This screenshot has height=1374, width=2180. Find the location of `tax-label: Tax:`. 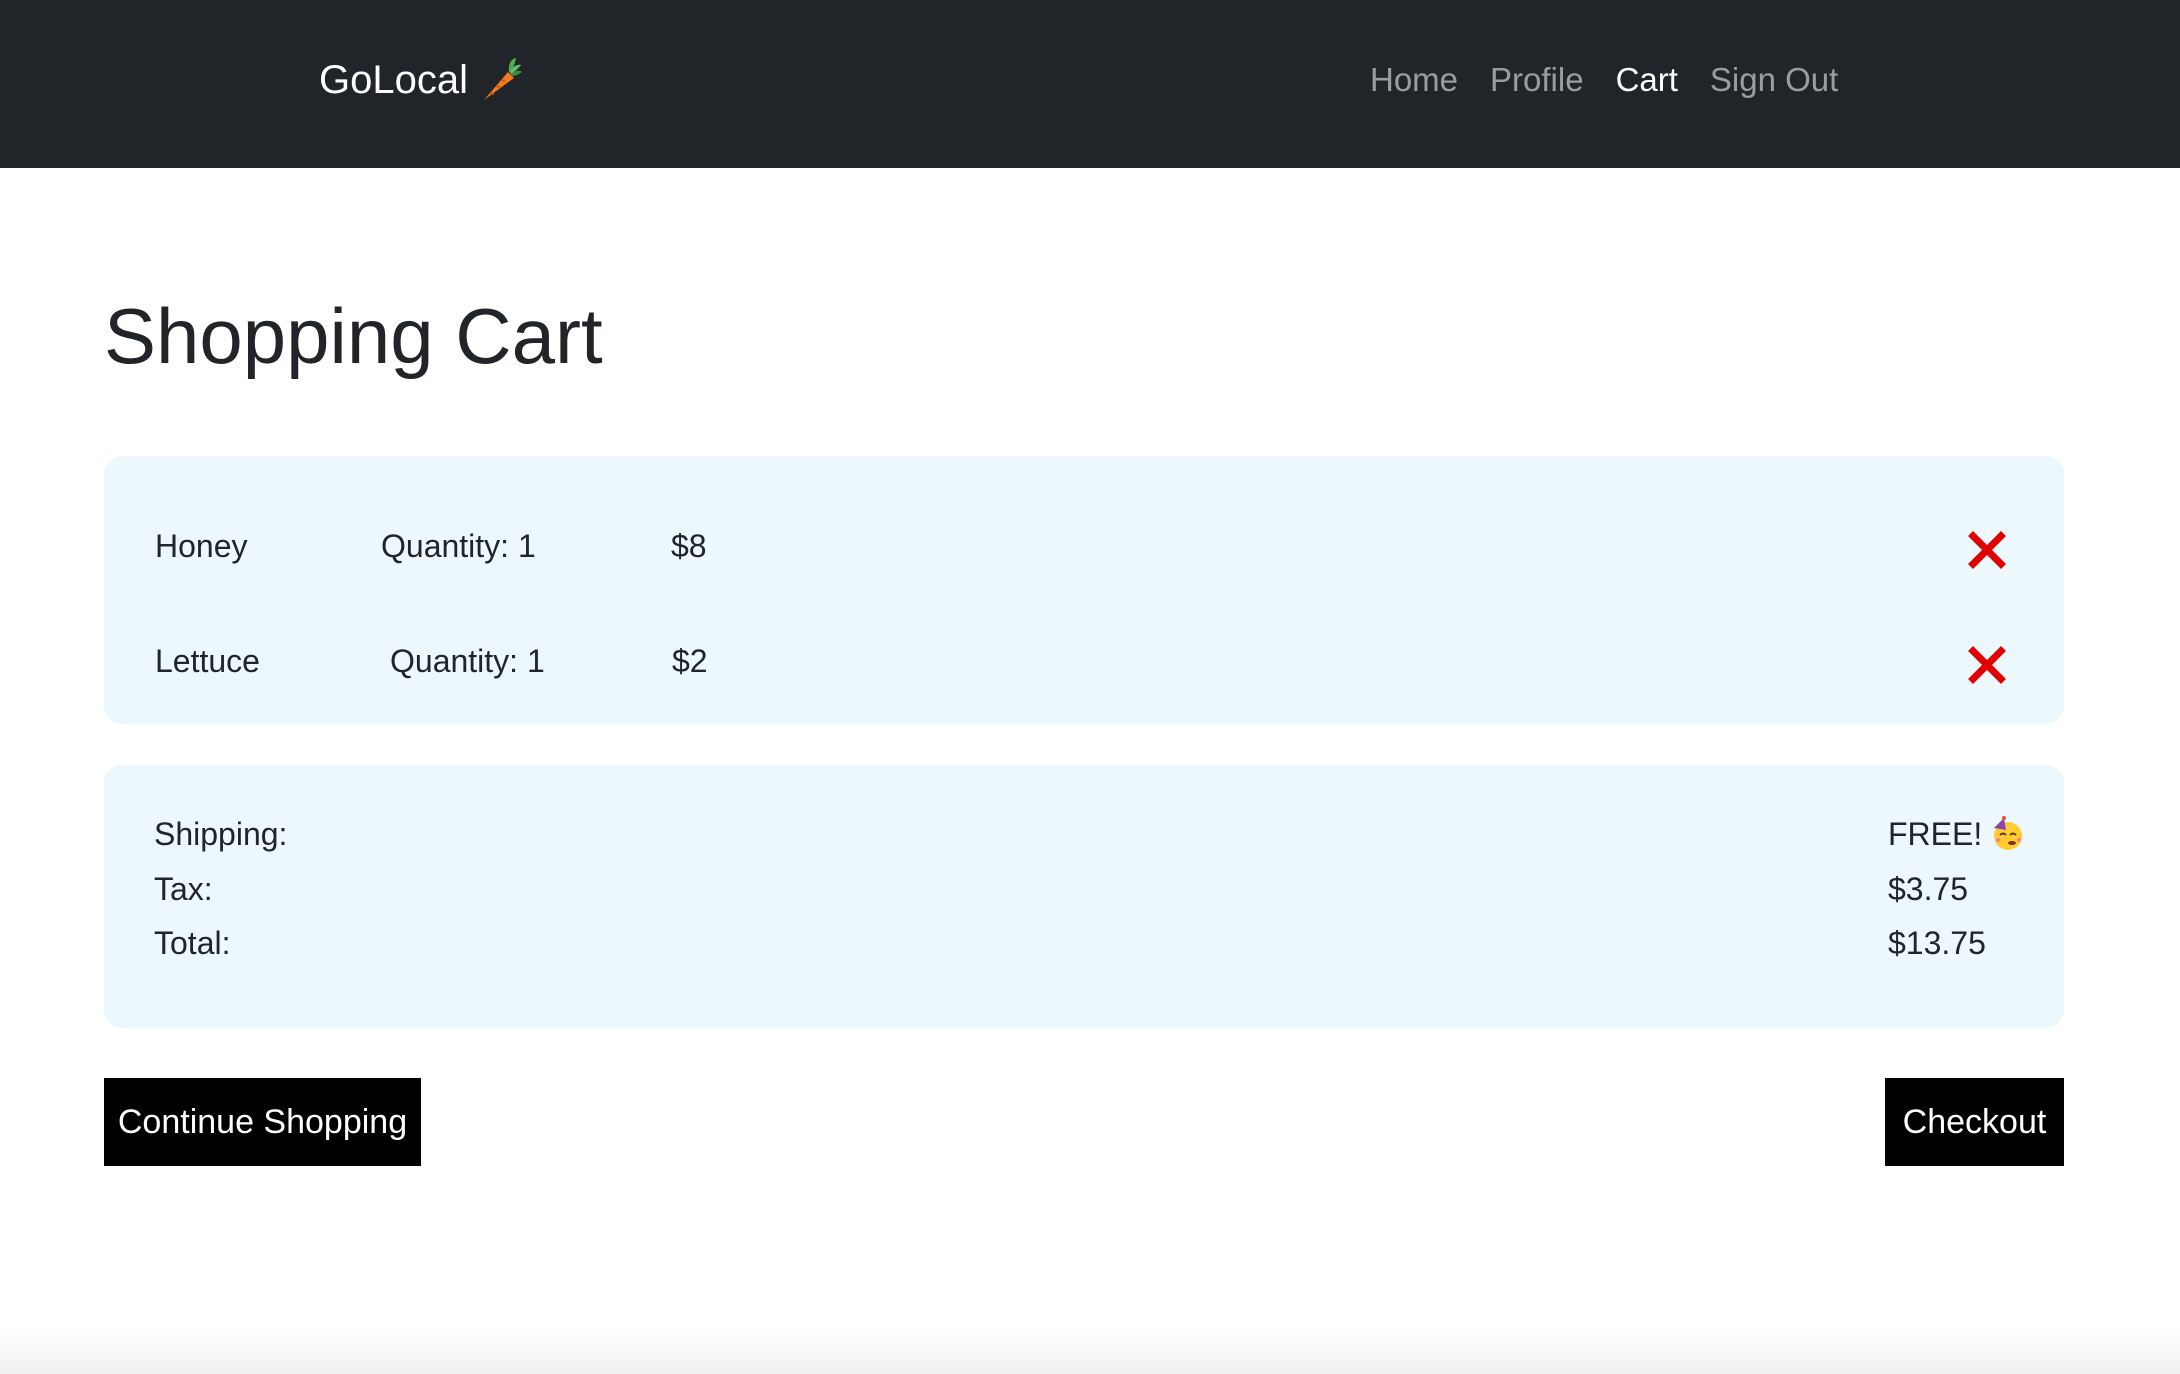

tax-label: Tax: is located at coordinates (183, 889).